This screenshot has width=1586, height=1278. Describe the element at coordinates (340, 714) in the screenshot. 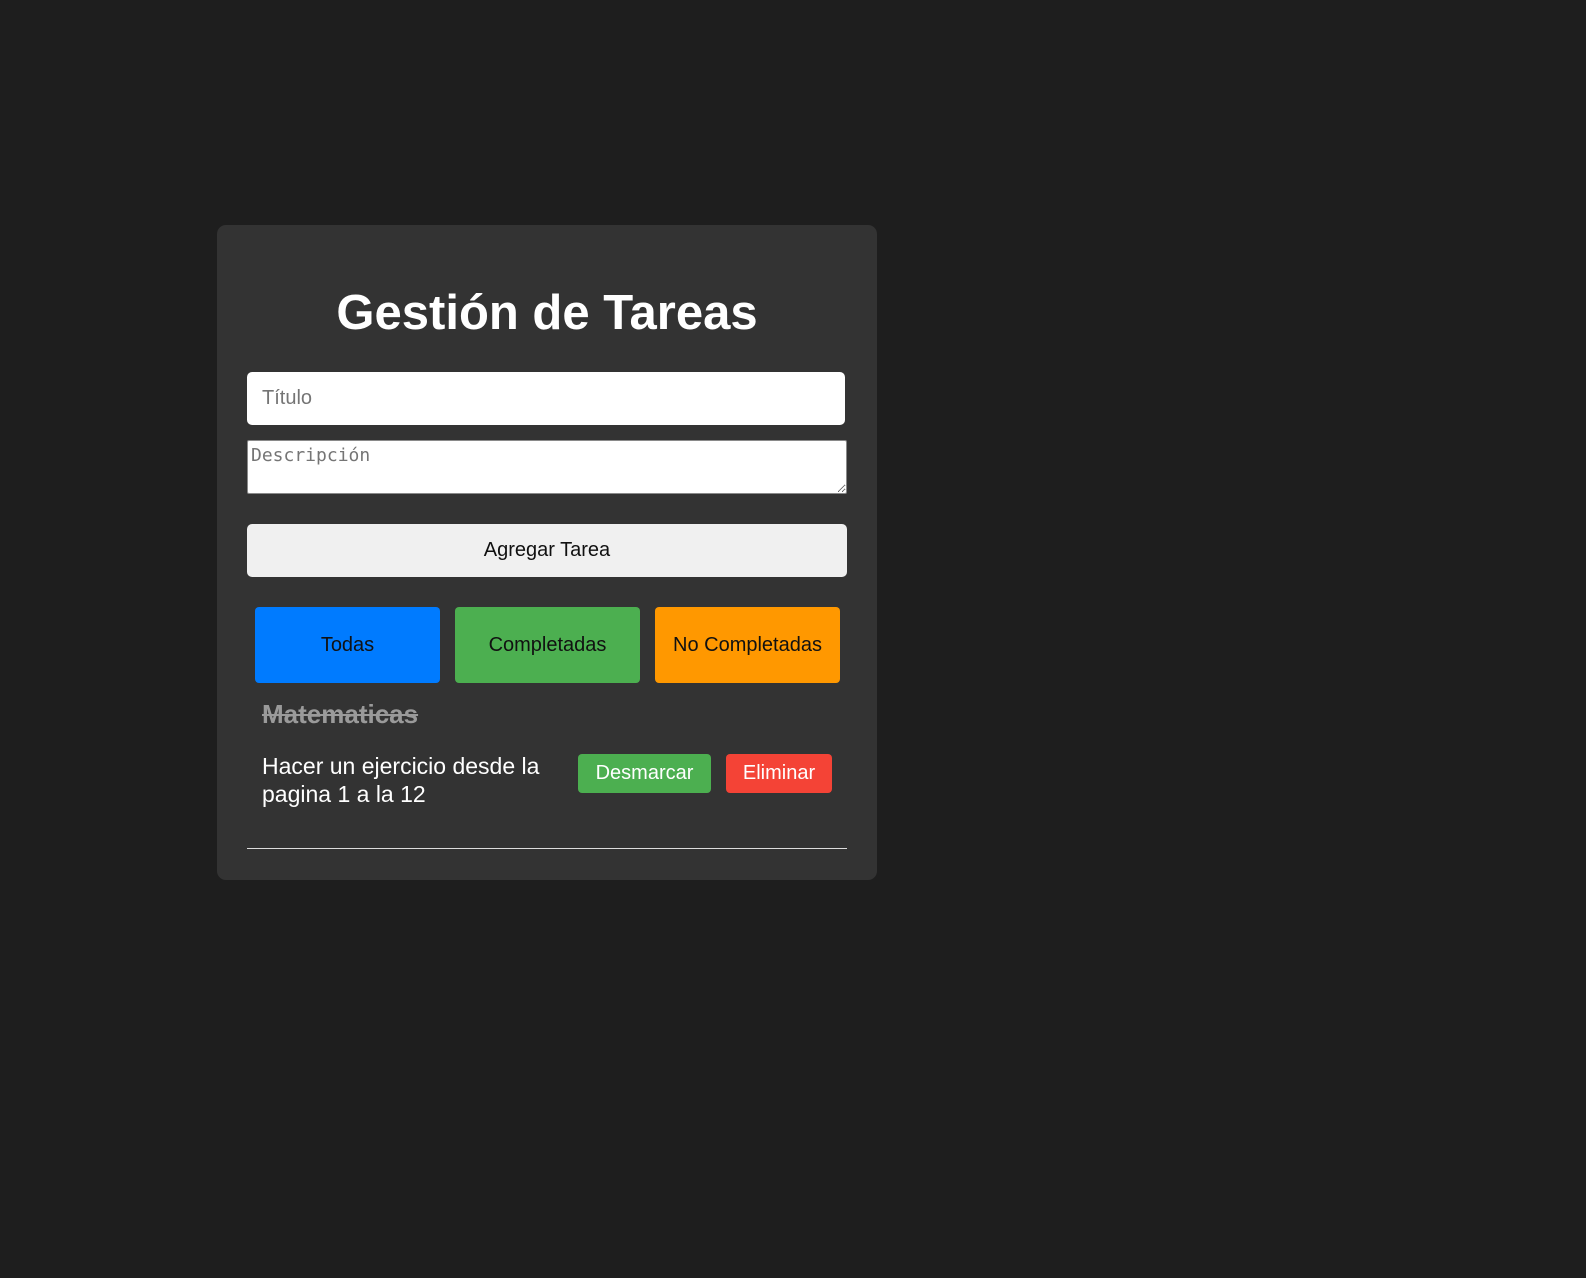

I see `task-title: Matematicas` at that location.